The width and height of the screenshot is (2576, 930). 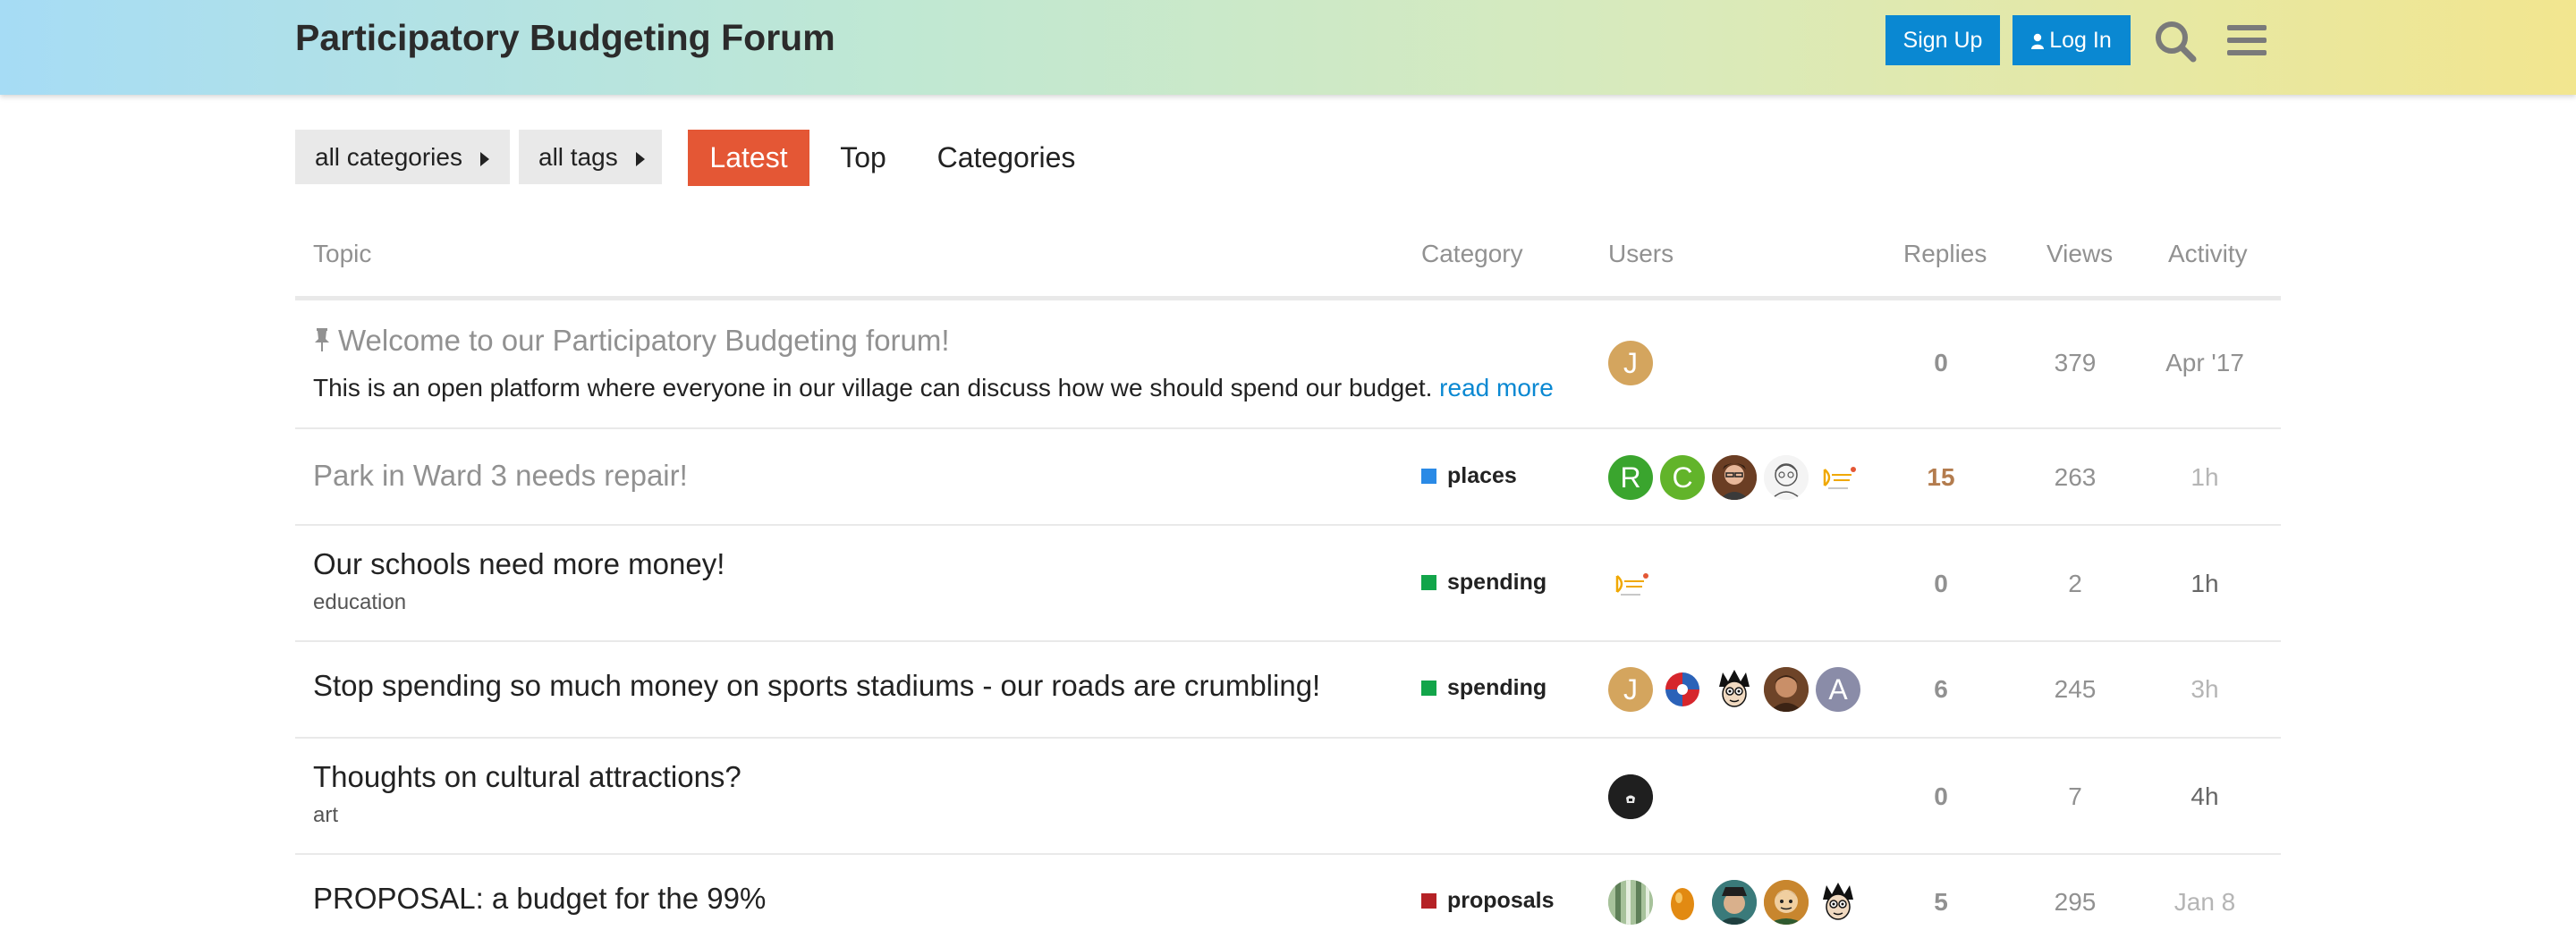 What do you see at coordinates (2205, 689) in the screenshot?
I see `activity-time: 3h` at bounding box center [2205, 689].